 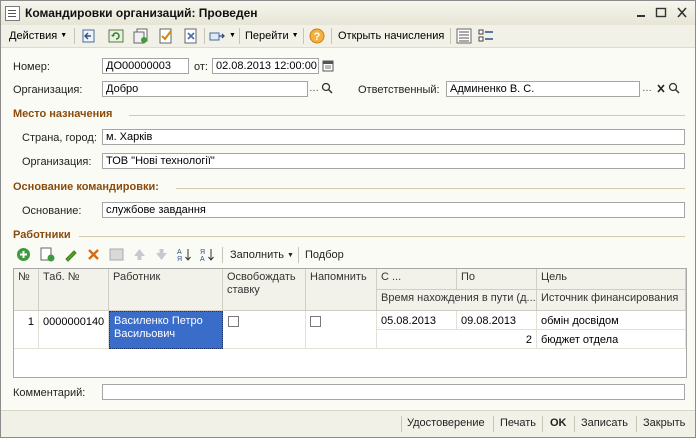 What do you see at coordinates (518, 423) in the screenshot?
I see `print-button: Печать` at bounding box center [518, 423].